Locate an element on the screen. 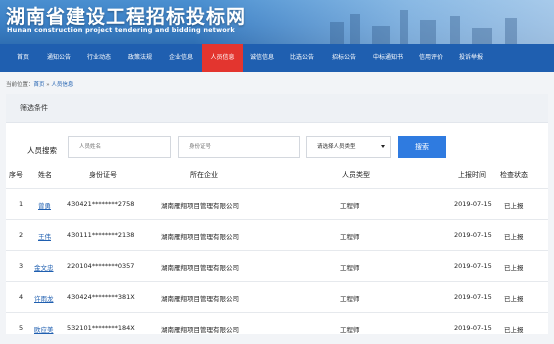 The height and width of the screenshot is (344, 554). column-header-date: 上报时间 is located at coordinates (472, 175).